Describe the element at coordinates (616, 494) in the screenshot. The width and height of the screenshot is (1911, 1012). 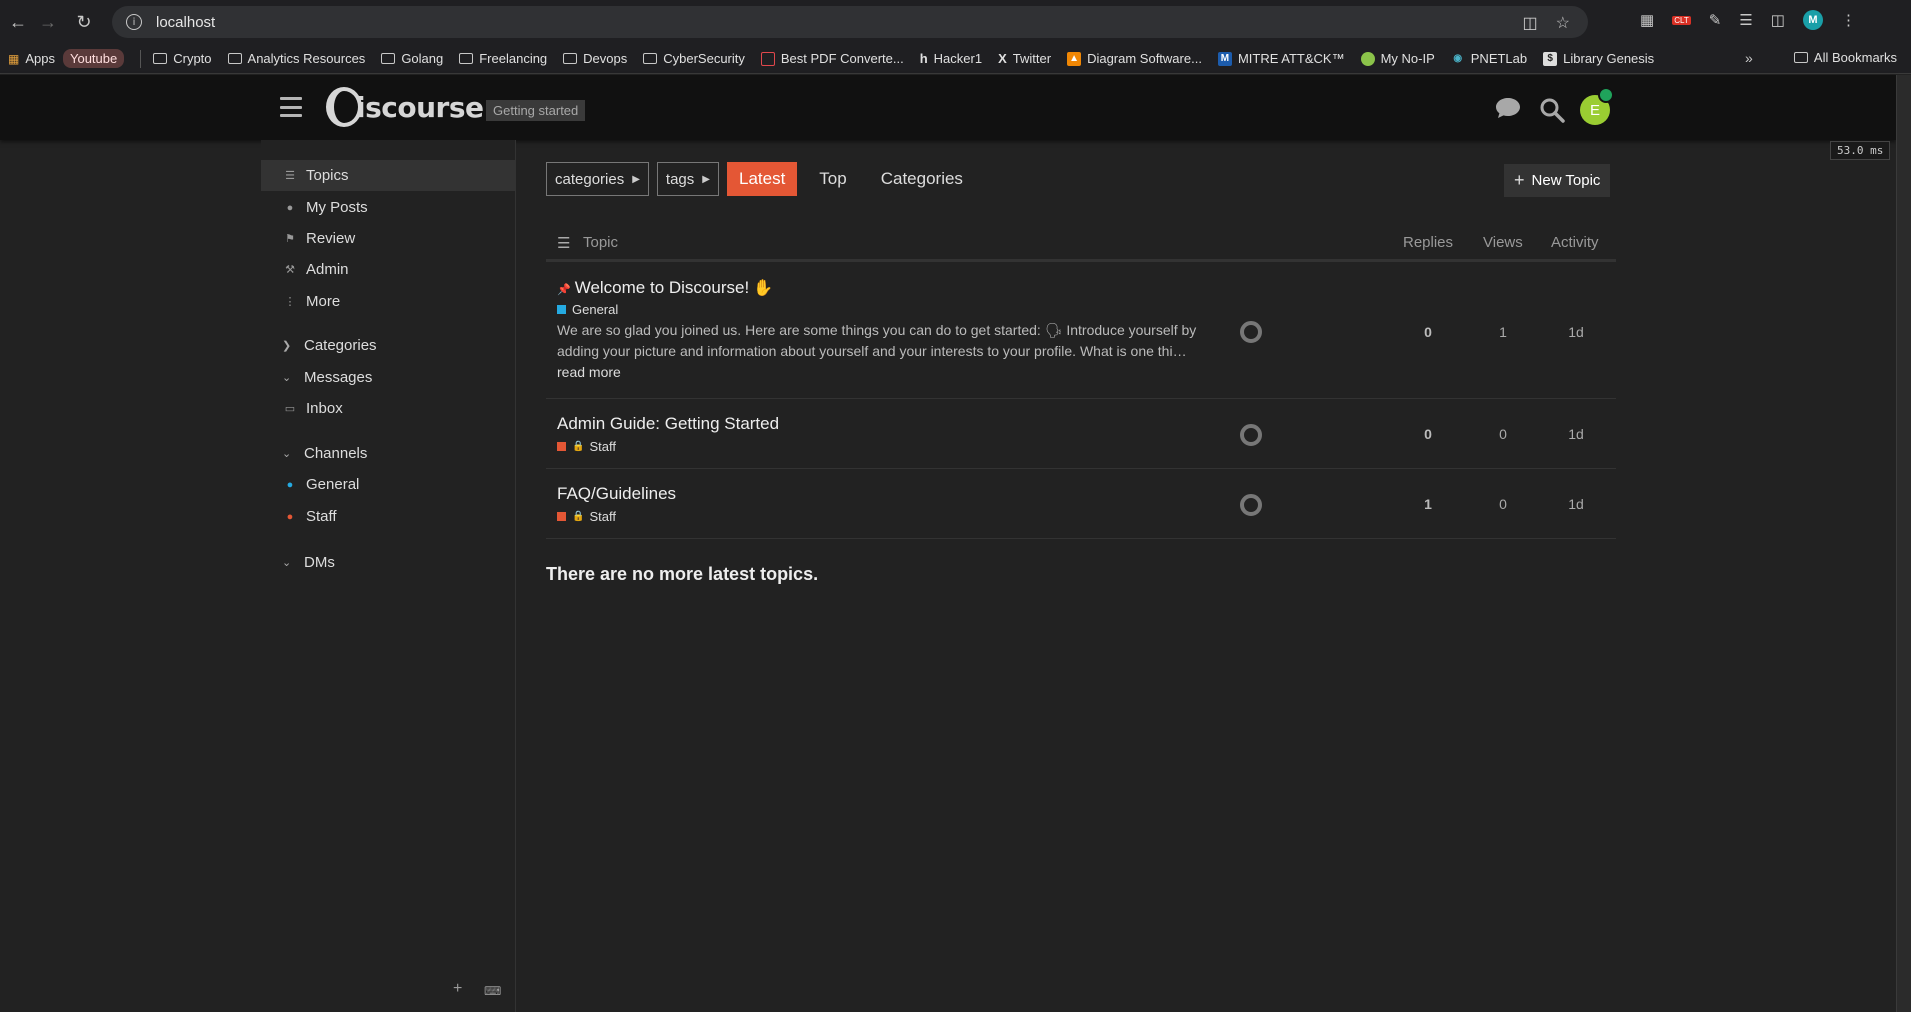
I see `topic-title: FAQ/Guidelines` at that location.